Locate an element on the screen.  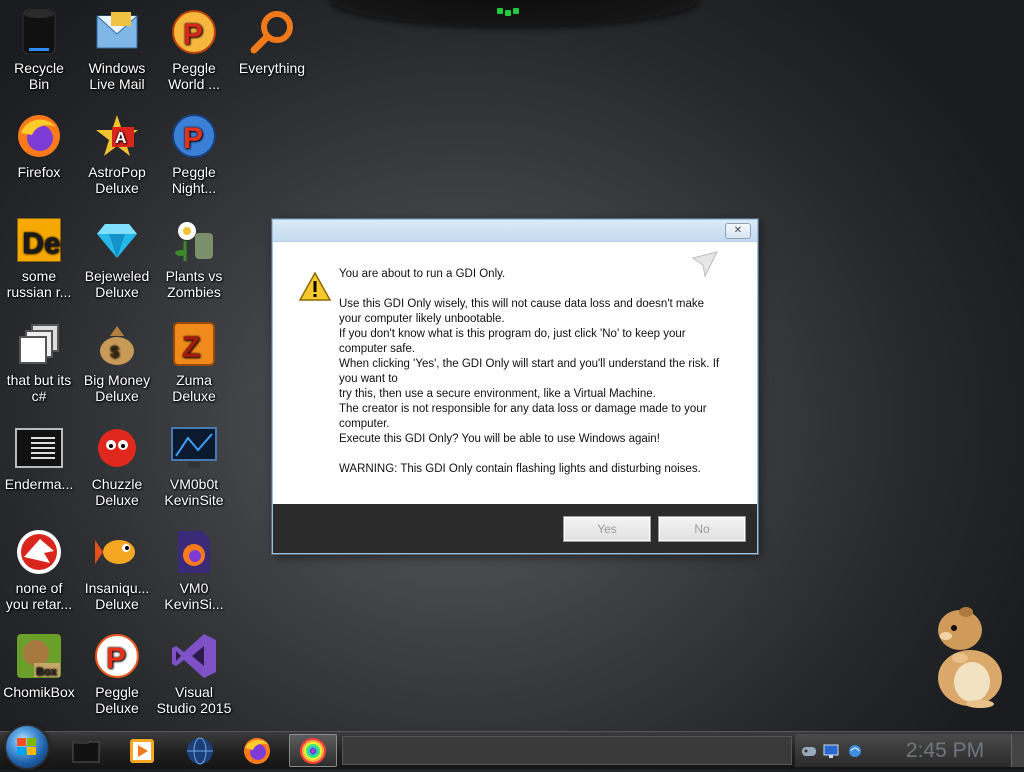
desktop-icon-chuzzle: Chuzzle Deluxe is located at coordinates (117, 464).